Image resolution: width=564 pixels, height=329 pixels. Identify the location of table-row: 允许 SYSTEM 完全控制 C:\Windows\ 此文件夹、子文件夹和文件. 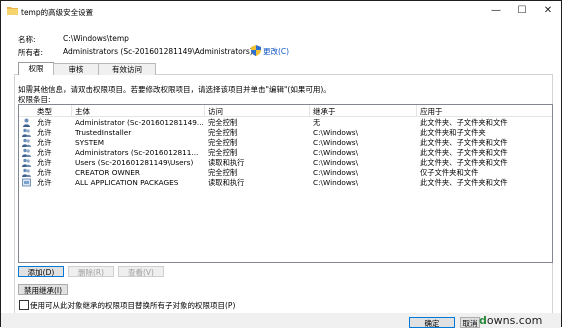
(285, 142).